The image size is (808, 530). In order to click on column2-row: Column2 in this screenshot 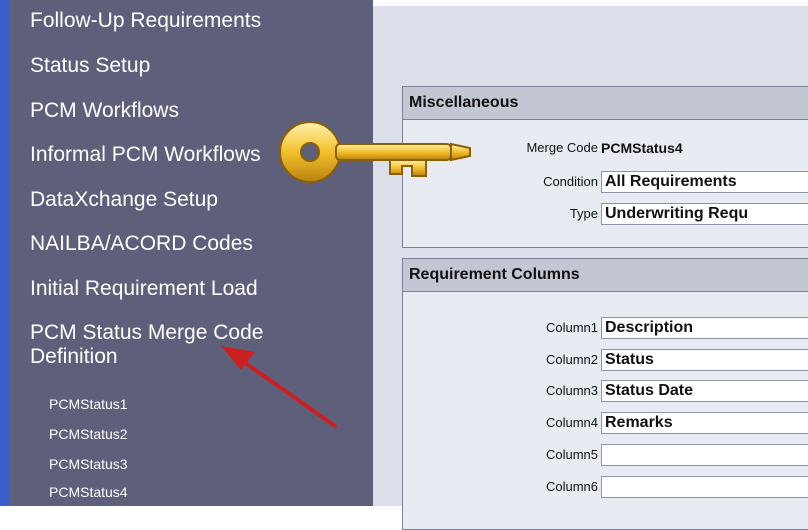, I will do `click(500, 360)`.